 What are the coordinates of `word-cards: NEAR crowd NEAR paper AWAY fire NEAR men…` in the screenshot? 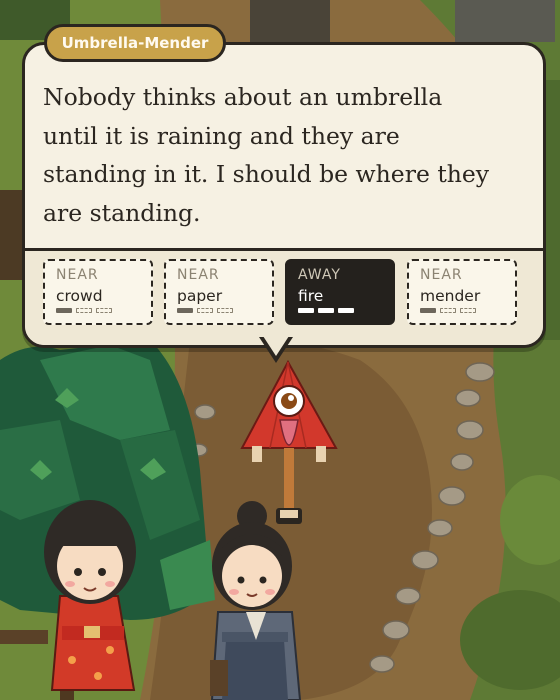 It's located at (281, 293).